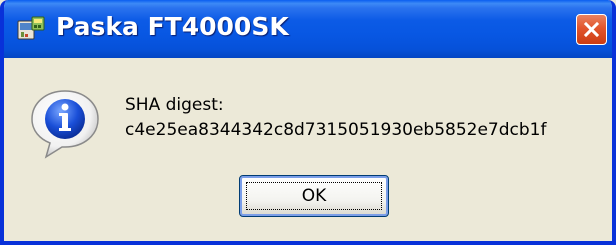  I want to click on digest-value: c4e25ea8344342c8d7315051930eb5852e7dcb1f, so click(336, 130).